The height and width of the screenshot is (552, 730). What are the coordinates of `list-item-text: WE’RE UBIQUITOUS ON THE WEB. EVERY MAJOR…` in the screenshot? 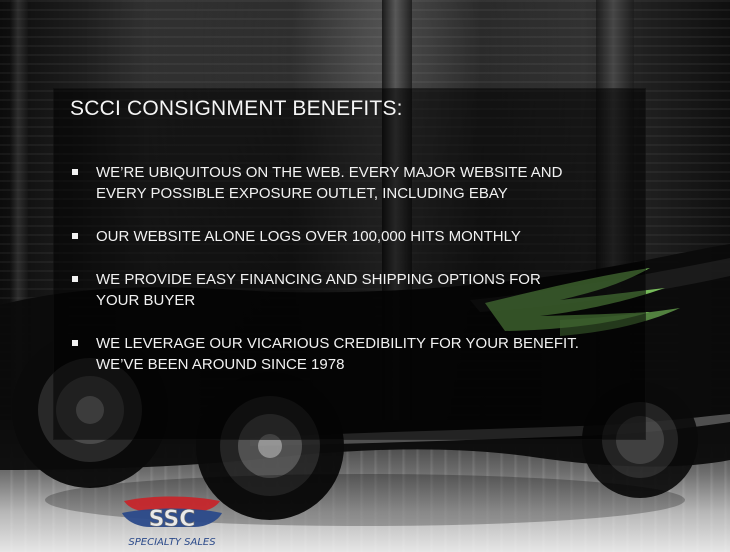 It's located at (329, 183).